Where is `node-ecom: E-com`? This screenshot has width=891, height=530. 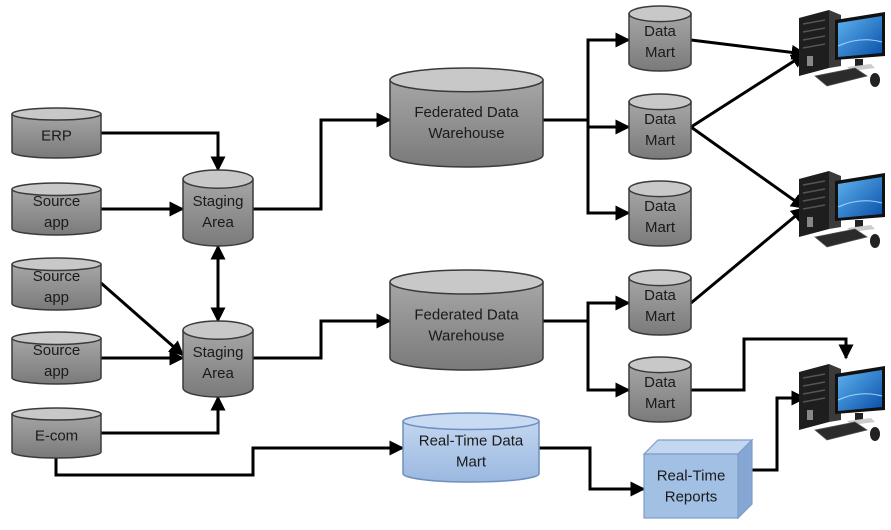 node-ecom: E-com is located at coordinates (56, 433).